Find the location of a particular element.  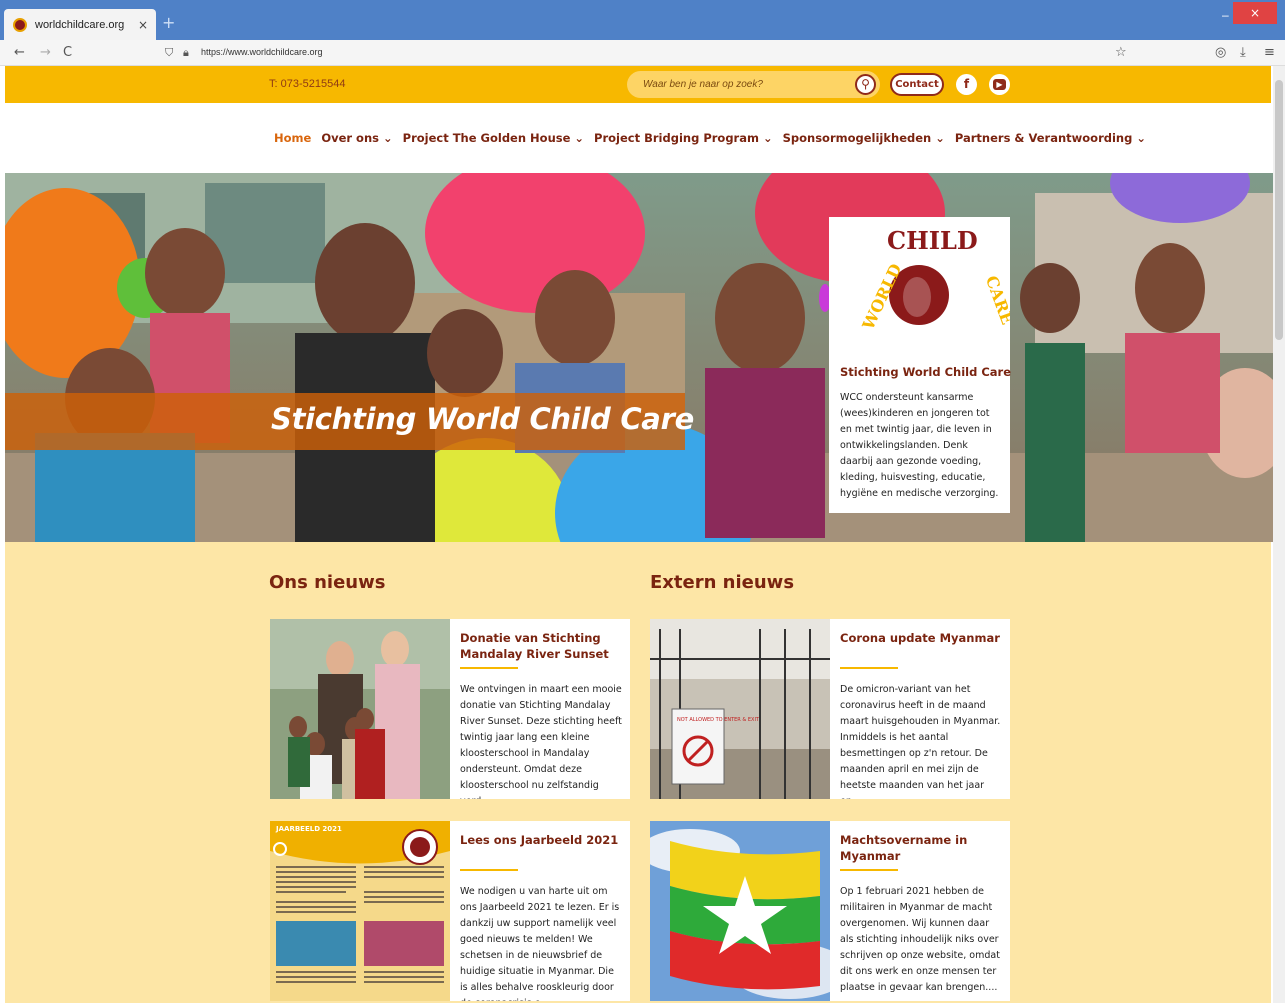

menu-icon: ≡ is located at coordinates (1269, 52).